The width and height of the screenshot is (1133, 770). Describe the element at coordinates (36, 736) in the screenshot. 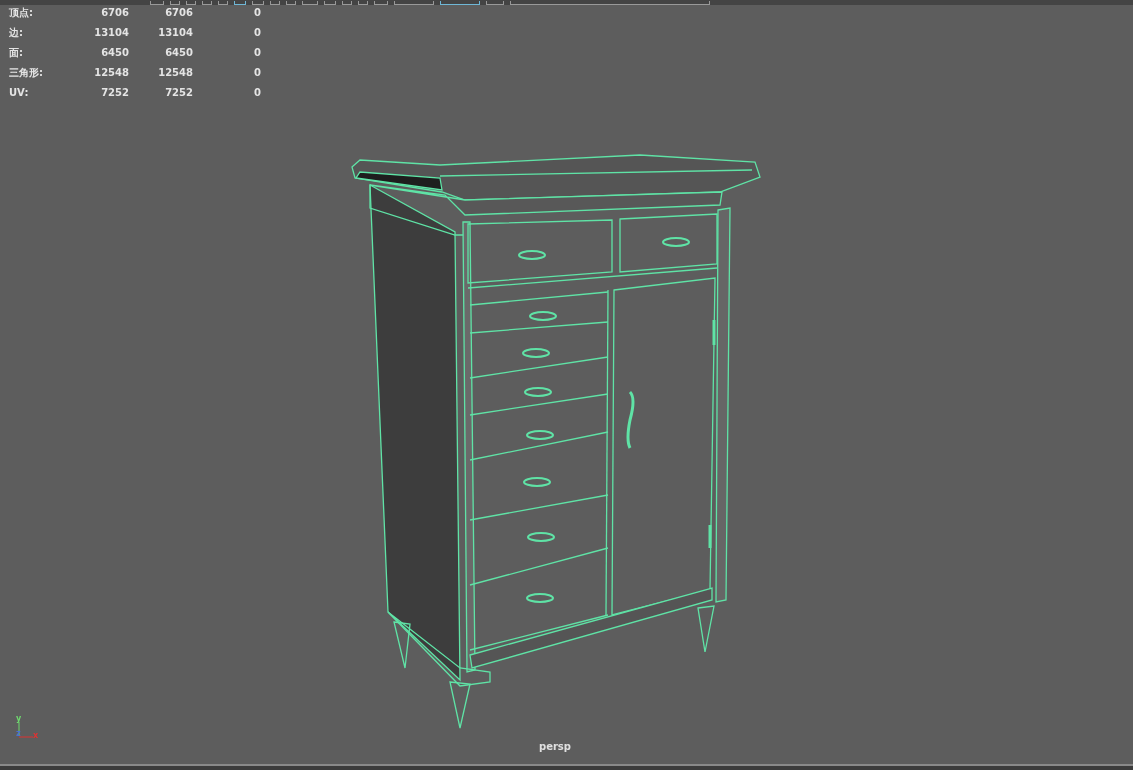

I see `axis-label: x` at that location.